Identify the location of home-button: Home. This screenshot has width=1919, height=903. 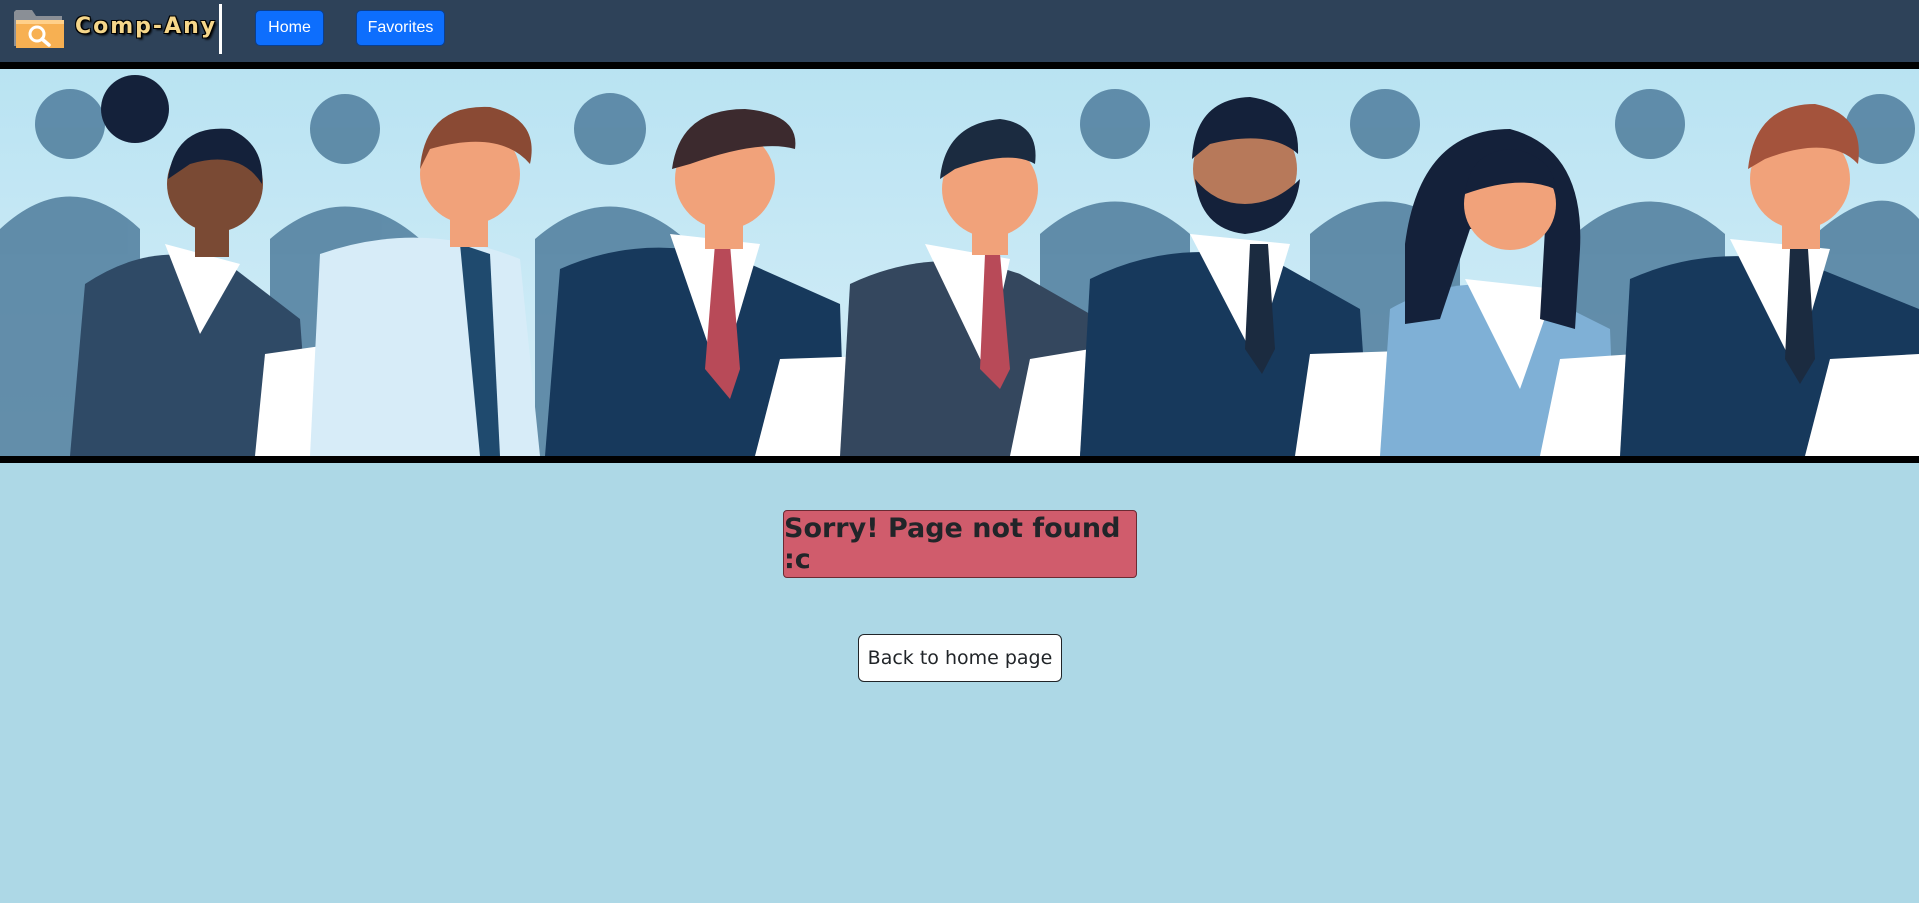
(289, 28).